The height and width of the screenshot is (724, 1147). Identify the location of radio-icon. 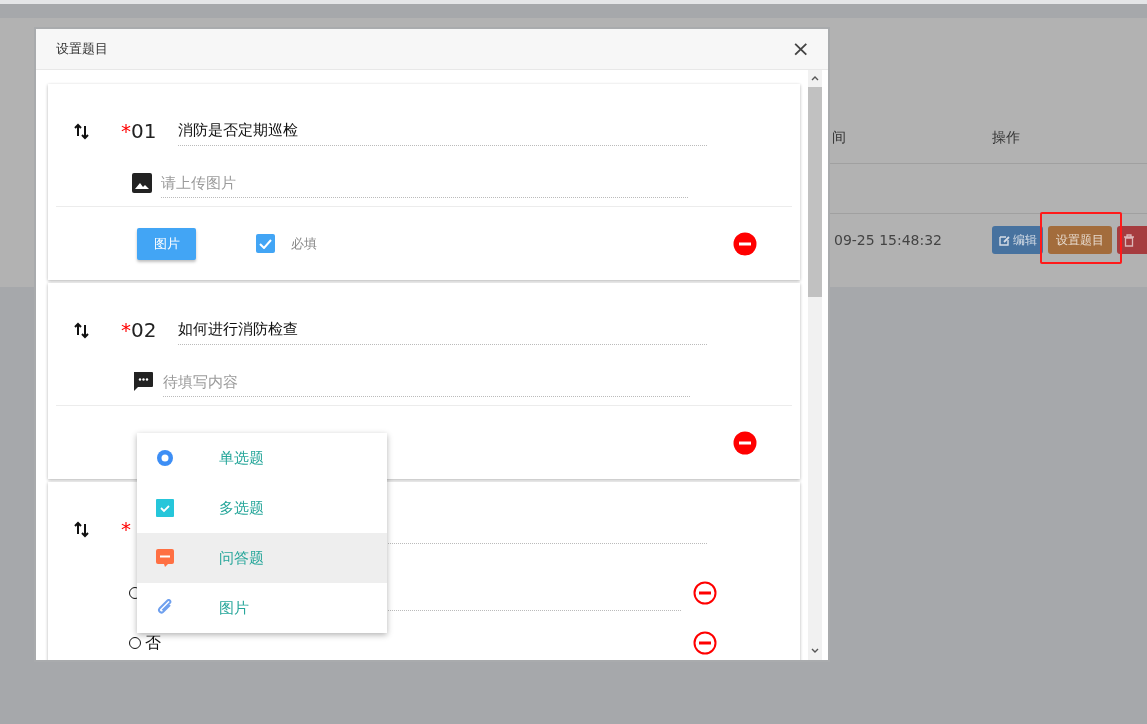
(165, 458).